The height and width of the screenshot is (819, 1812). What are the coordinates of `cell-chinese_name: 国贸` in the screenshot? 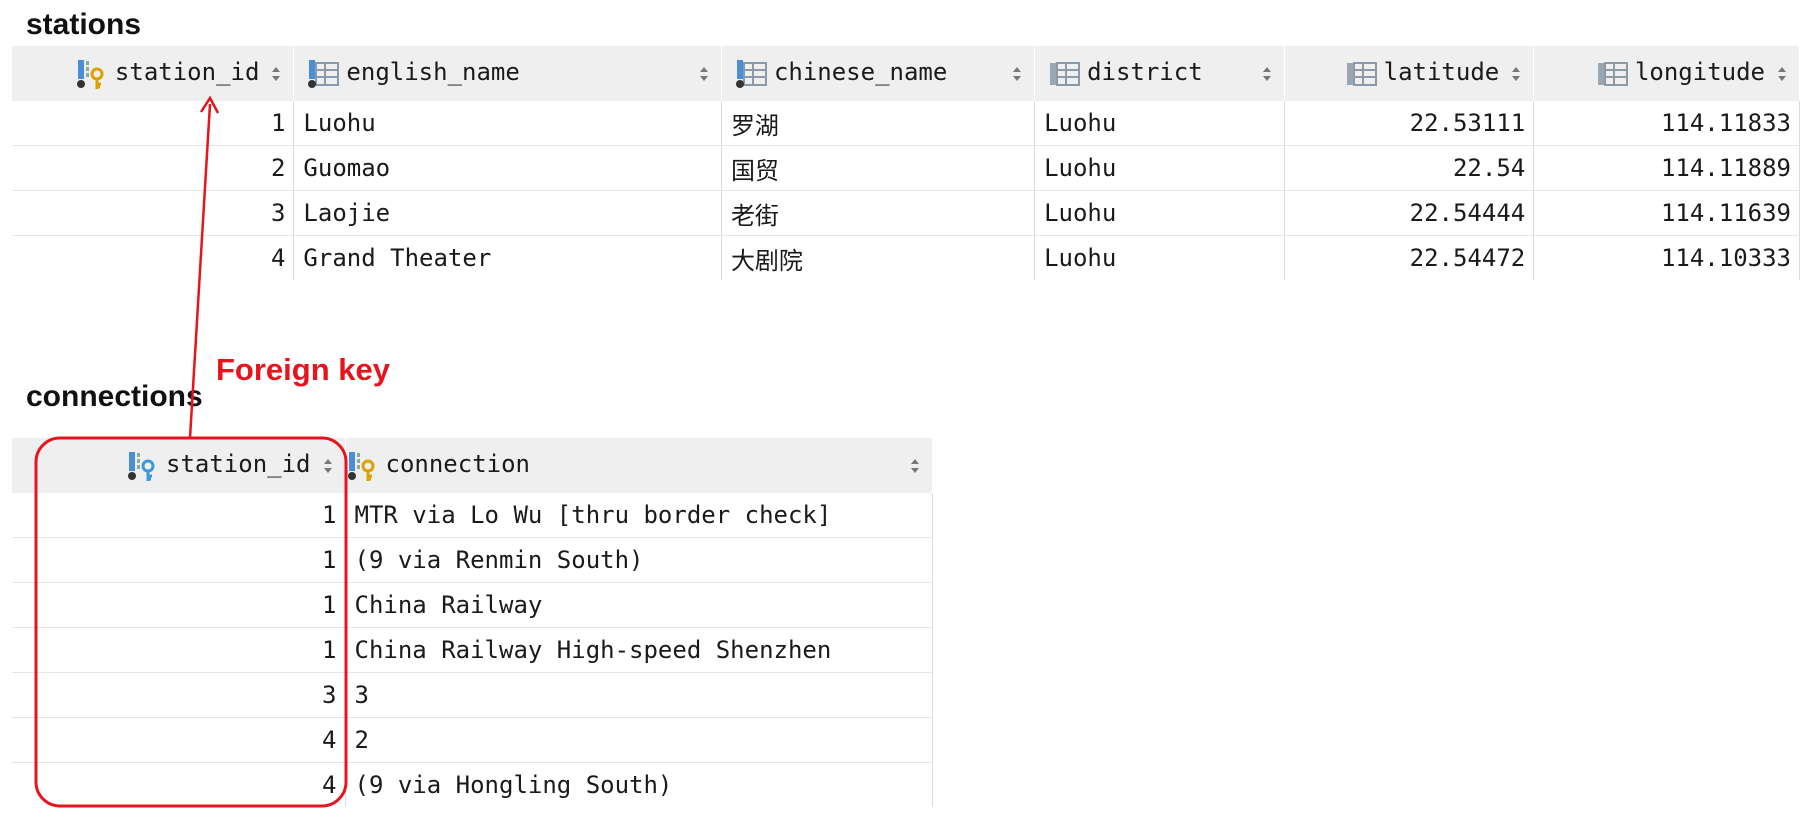 It's located at (878, 168).